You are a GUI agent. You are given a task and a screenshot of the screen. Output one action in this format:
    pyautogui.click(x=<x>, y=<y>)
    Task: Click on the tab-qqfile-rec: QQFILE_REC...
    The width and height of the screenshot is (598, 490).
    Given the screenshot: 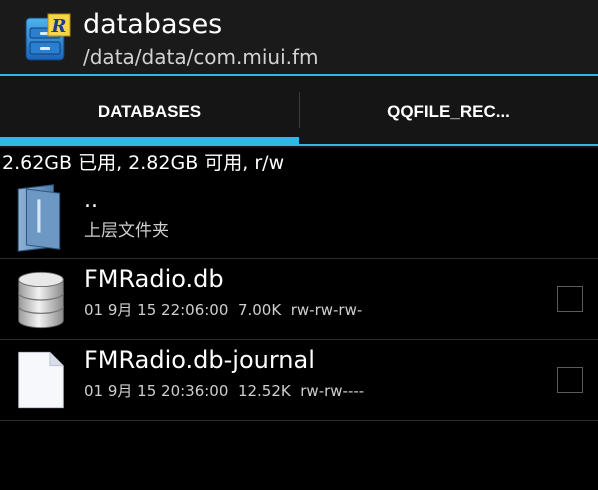 What is the action you would take?
    pyautogui.click(x=448, y=112)
    